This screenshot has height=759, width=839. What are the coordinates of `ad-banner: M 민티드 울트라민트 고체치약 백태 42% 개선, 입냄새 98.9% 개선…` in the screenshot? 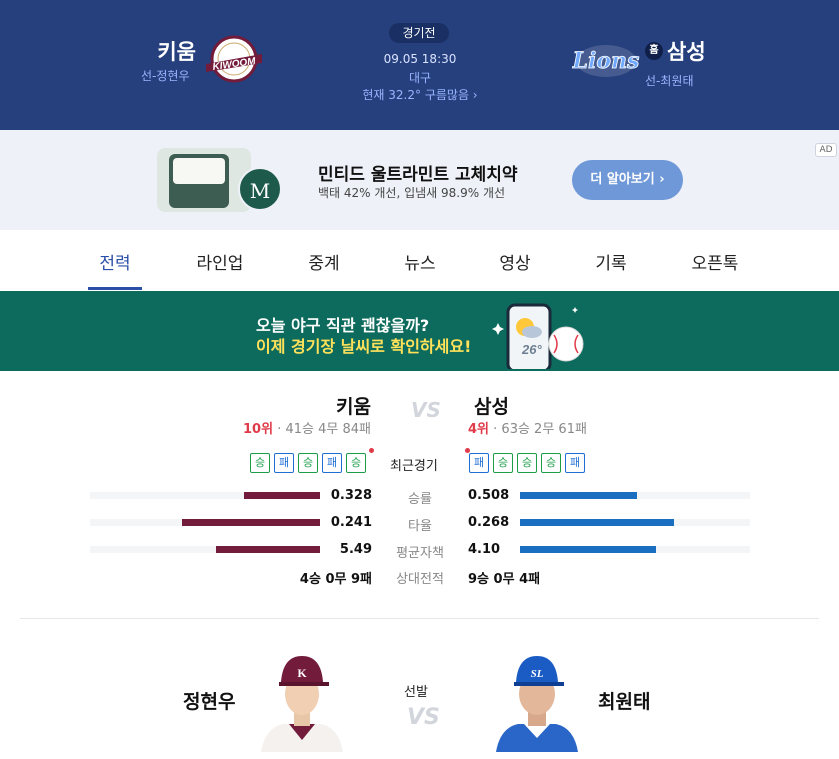 It's located at (419, 180).